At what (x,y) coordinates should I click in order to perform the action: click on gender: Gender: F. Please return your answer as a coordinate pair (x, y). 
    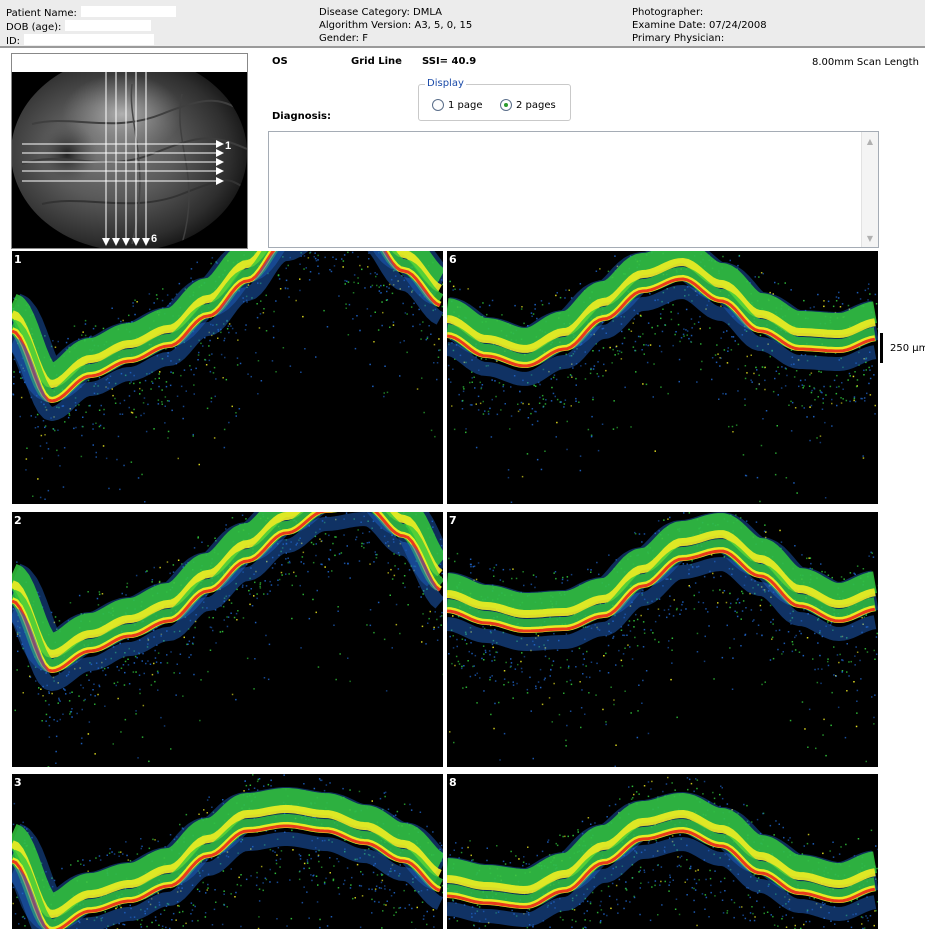
    Looking at the image, I should click on (343, 38).